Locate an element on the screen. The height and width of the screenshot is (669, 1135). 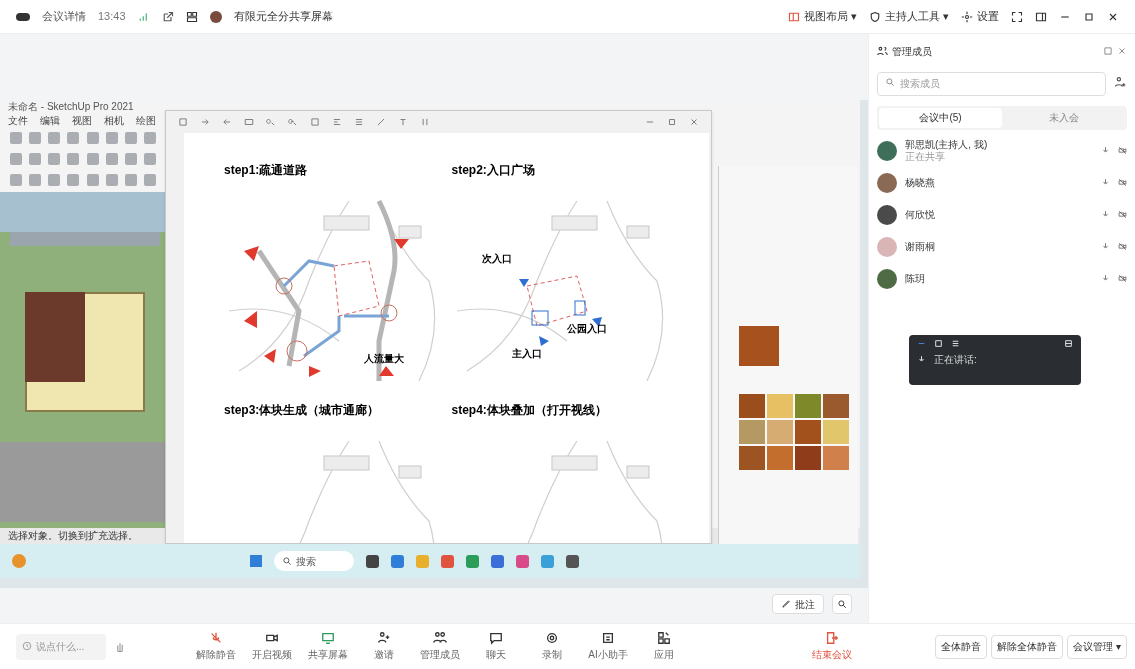
panel-title: step3:体块生成（城市通廊） is located at coordinates (302, 410).